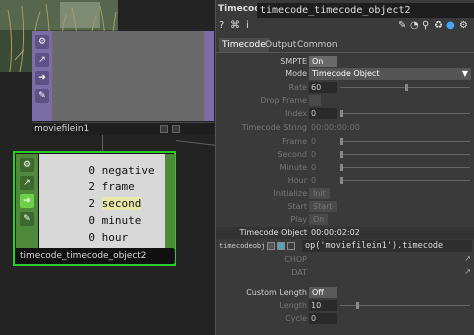 The height and width of the screenshot is (335, 474). What do you see at coordinates (312, 141) in the screenshot?
I see `frame-field: 0` at bounding box center [312, 141].